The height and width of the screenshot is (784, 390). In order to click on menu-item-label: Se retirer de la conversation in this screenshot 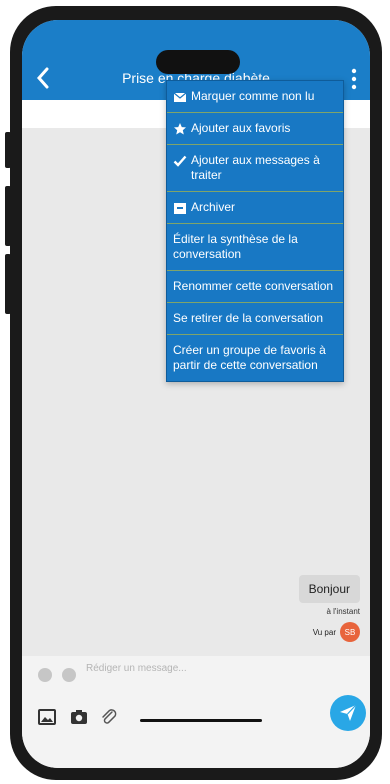, I will do `click(248, 318)`.